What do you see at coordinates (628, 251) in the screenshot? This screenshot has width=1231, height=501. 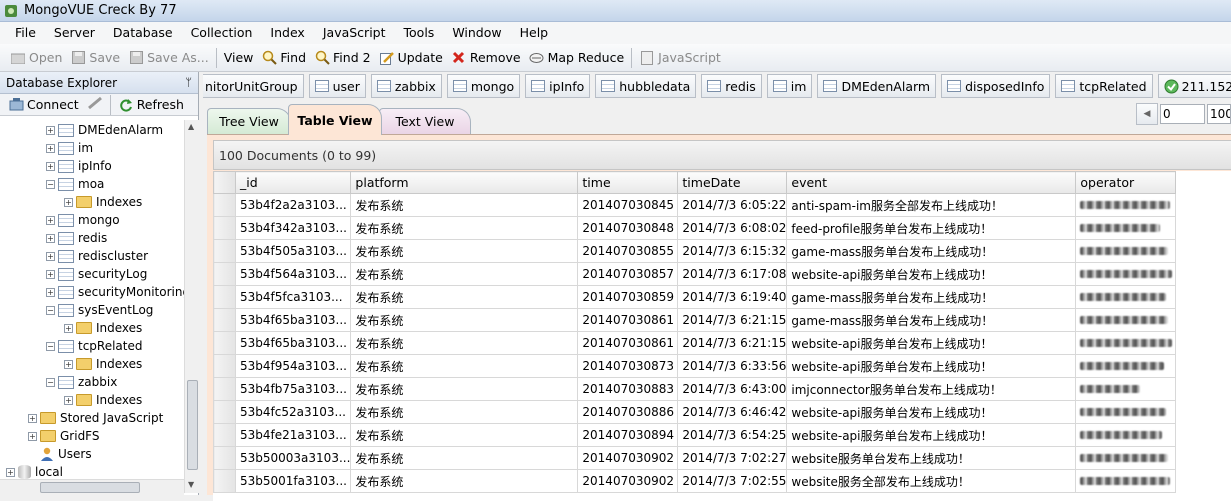 I see `cell-time: 201407030855` at bounding box center [628, 251].